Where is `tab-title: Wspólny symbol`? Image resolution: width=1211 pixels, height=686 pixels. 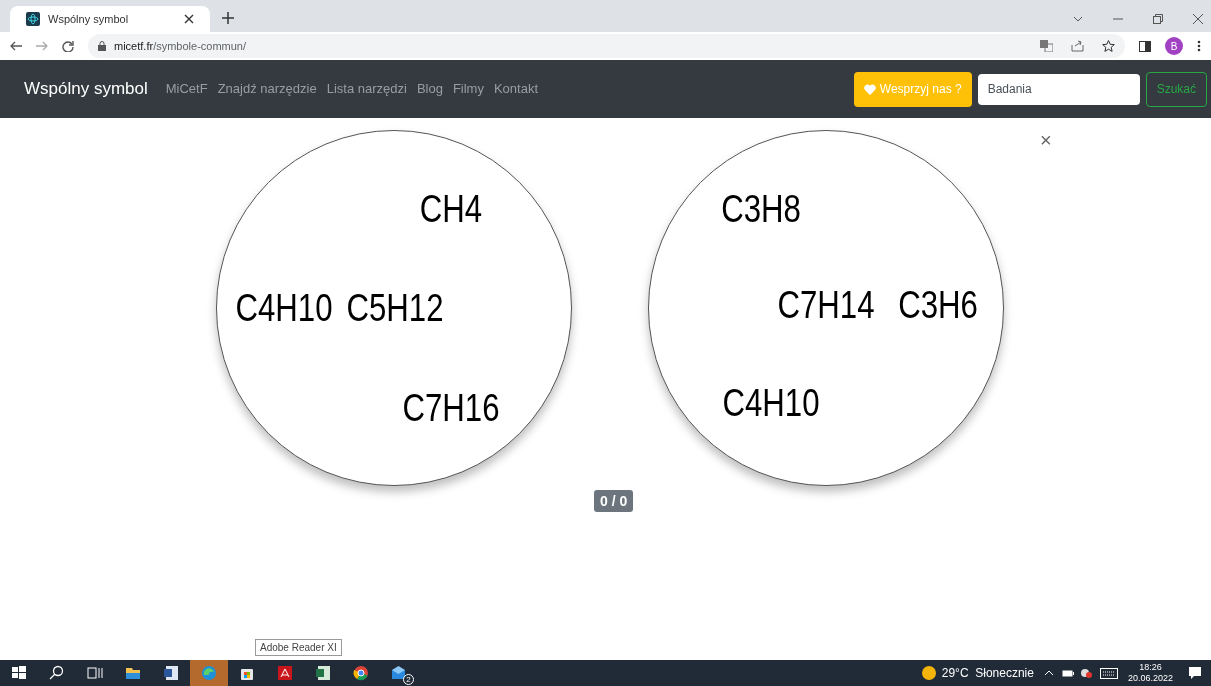 tab-title: Wspólny symbol is located at coordinates (89, 19).